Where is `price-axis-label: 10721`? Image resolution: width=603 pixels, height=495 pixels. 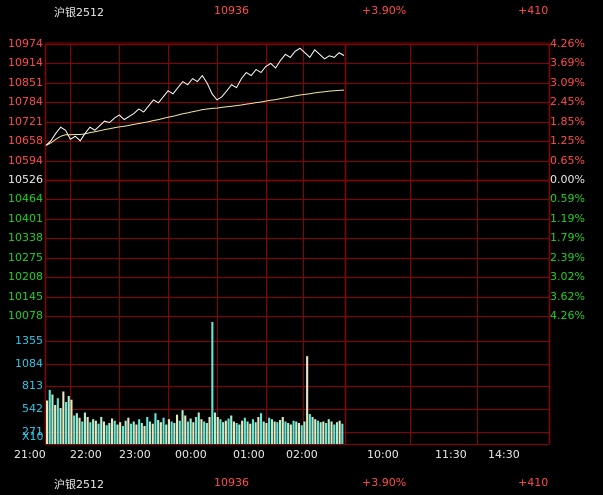 price-axis-label: 10721 is located at coordinates (25, 121).